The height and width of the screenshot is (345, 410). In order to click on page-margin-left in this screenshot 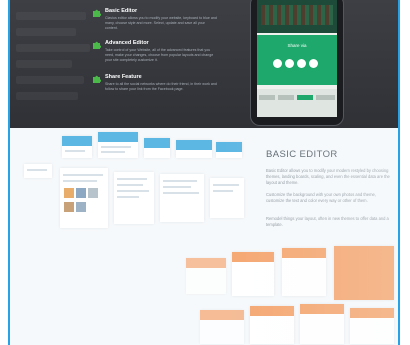, I will do `click(4, 172)`.